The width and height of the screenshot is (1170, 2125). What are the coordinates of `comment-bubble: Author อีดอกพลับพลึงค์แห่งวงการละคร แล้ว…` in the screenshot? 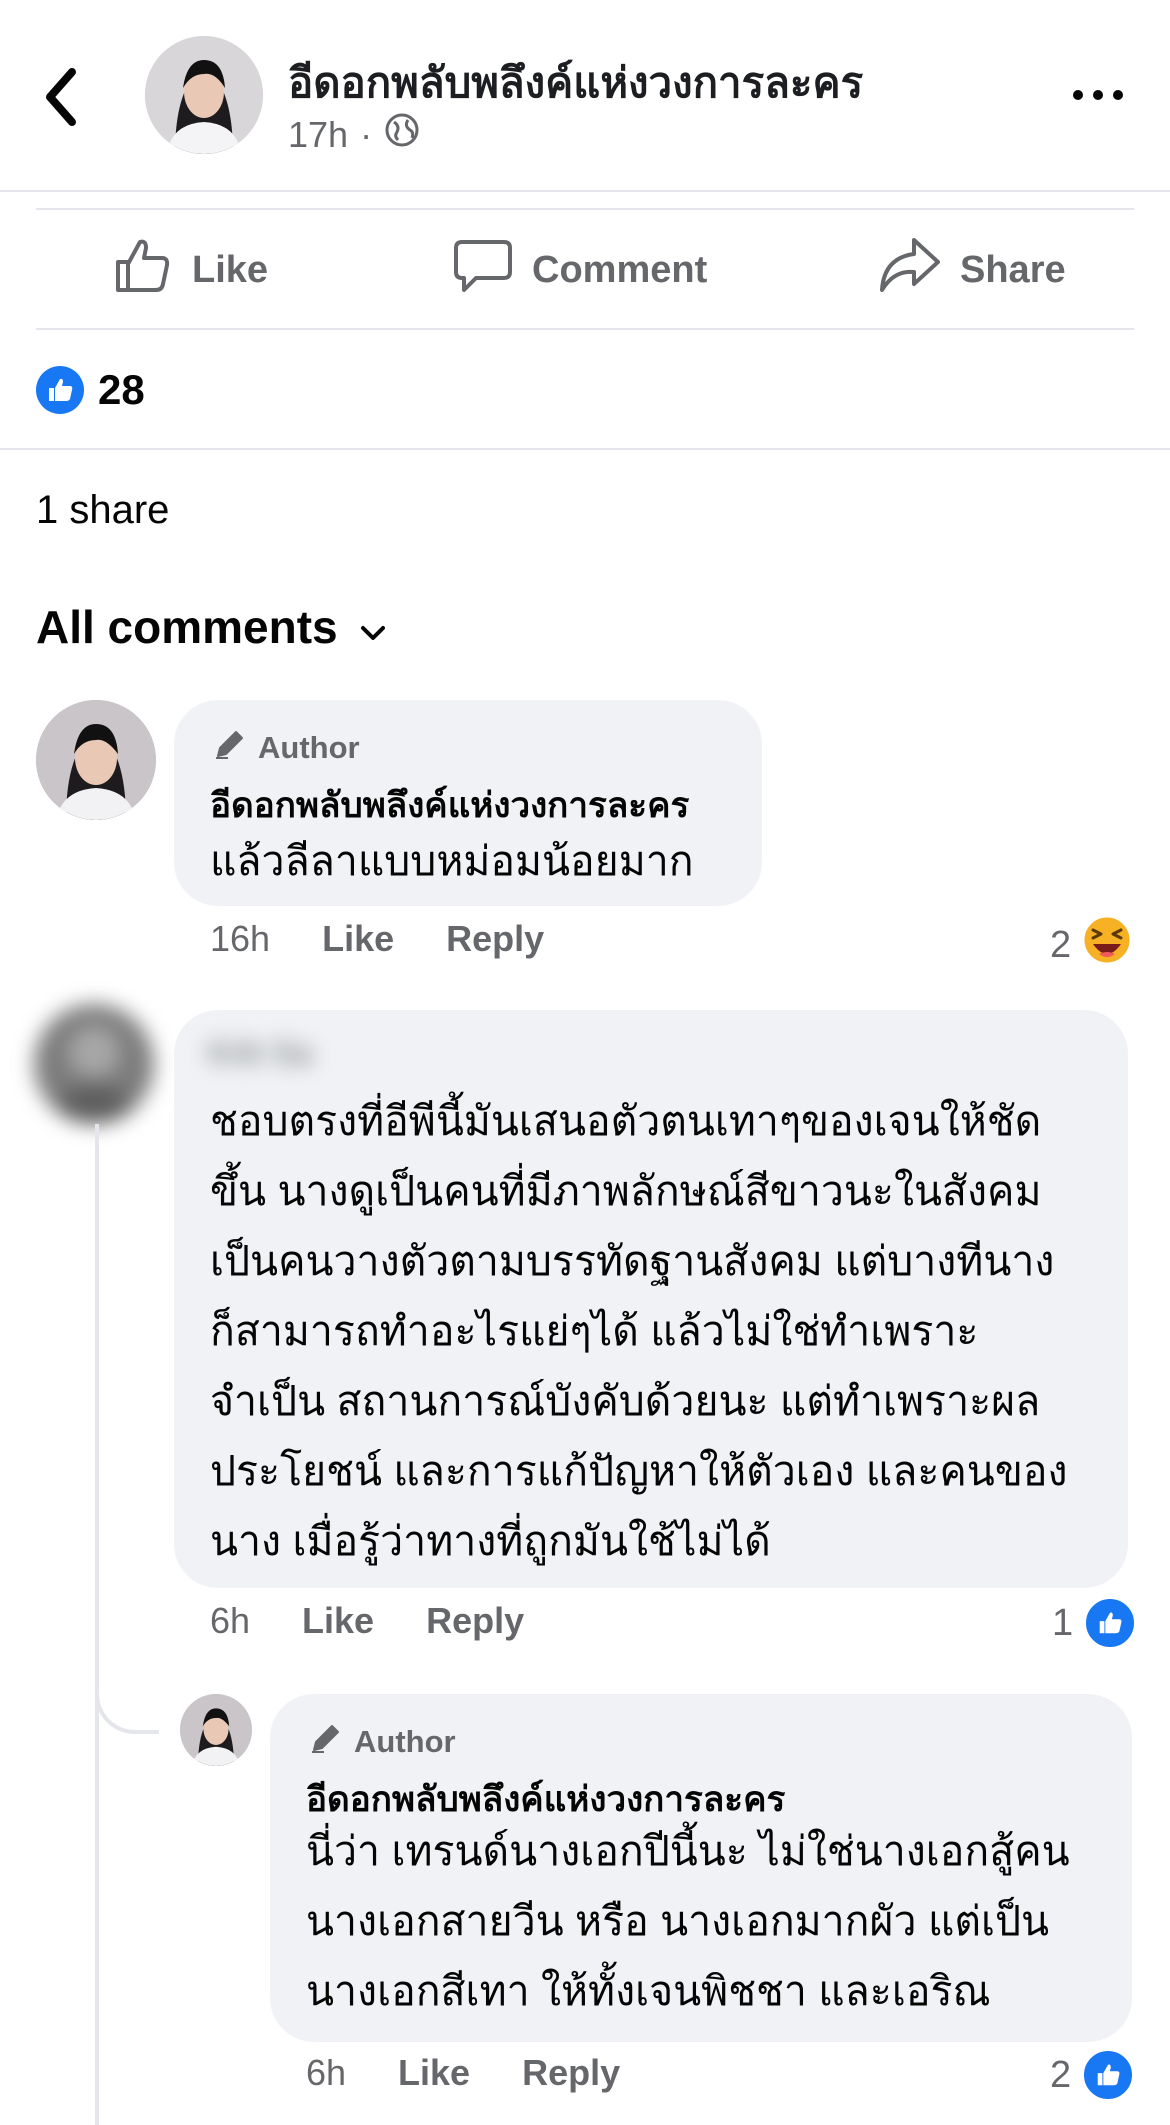 It's located at (468, 803).